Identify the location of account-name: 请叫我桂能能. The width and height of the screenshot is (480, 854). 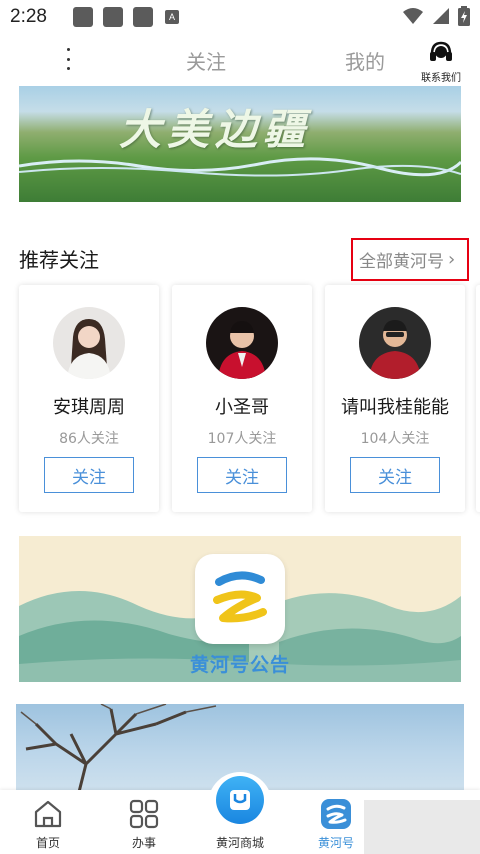
(395, 407).